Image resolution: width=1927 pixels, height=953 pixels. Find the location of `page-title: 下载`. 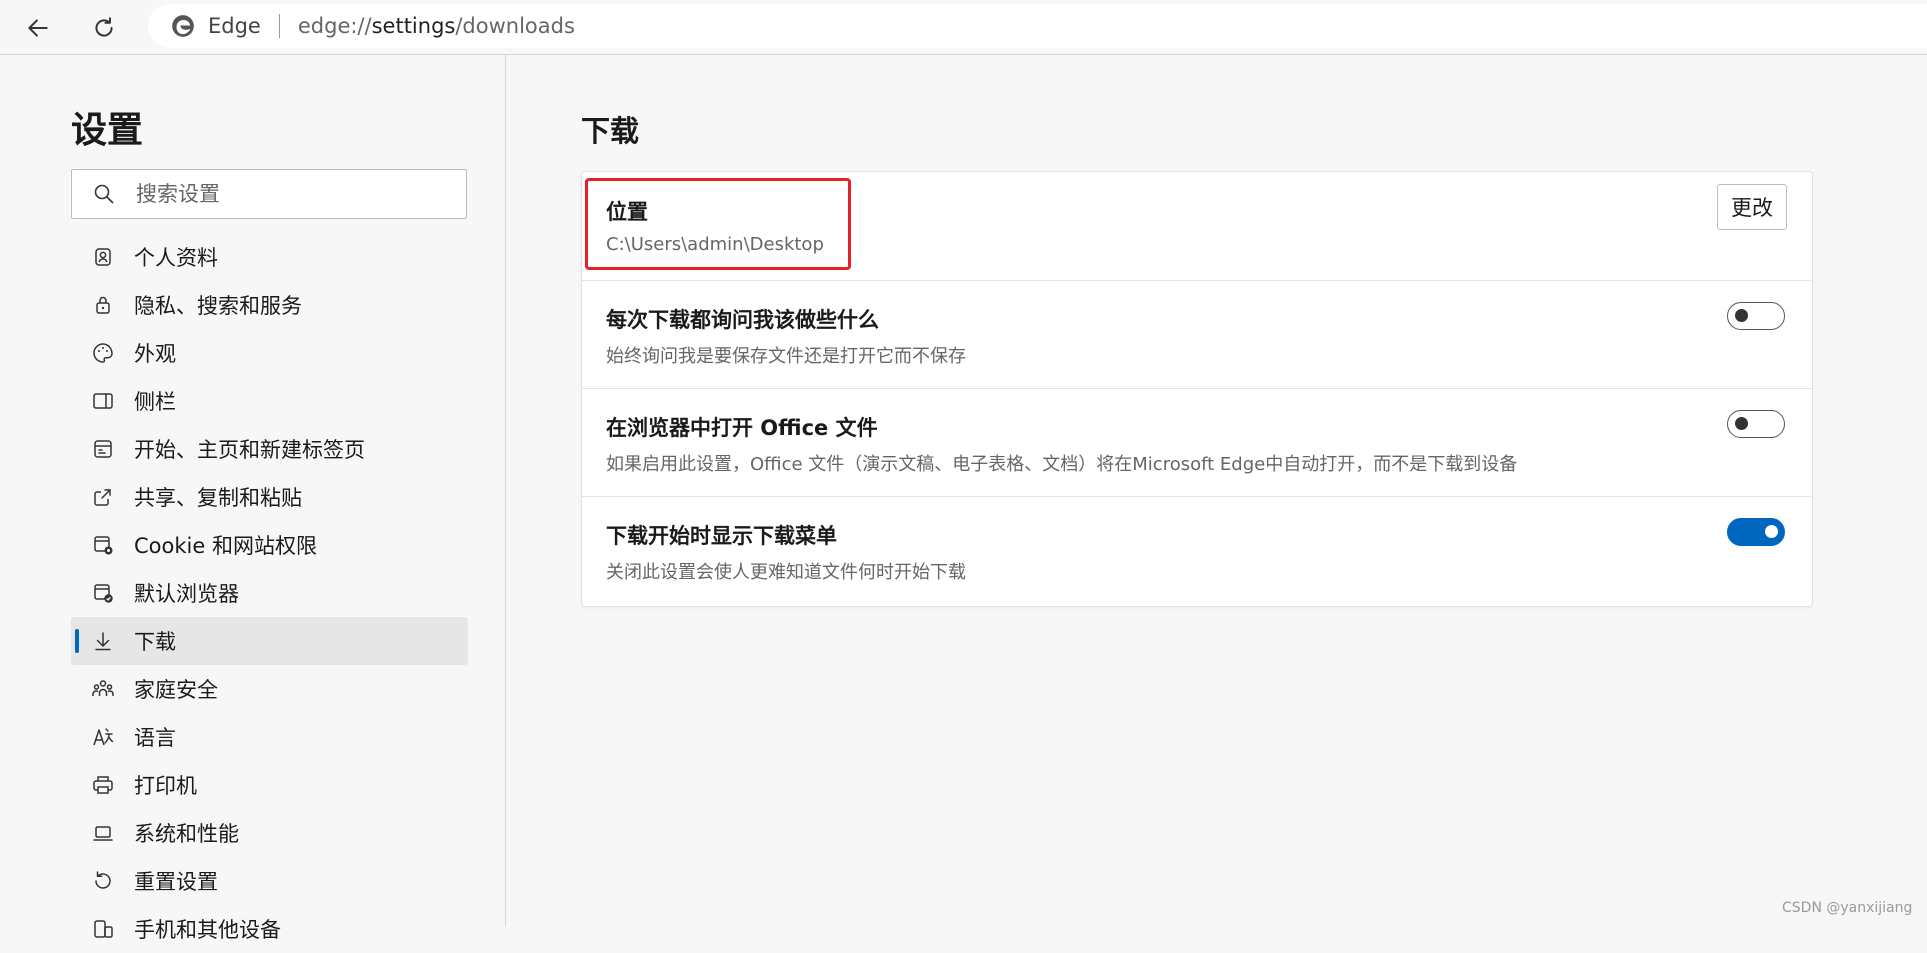

page-title: 下载 is located at coordinates (610, 131).